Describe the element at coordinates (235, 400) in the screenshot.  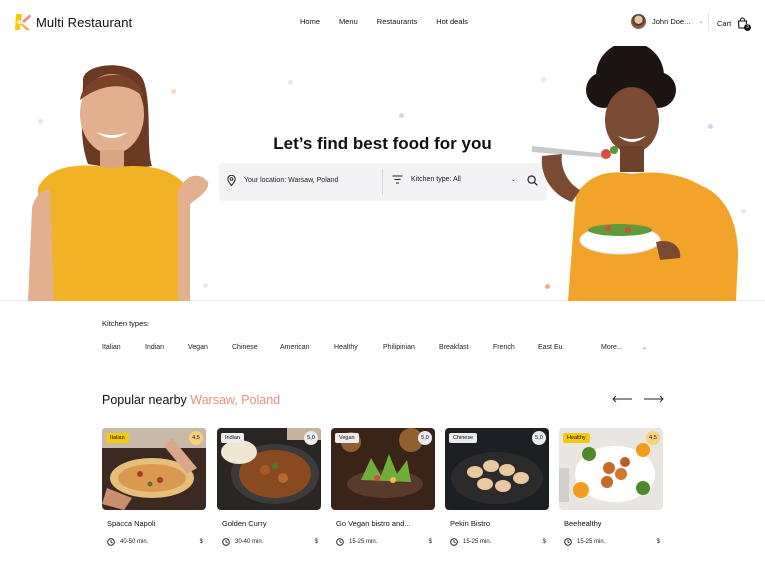
I see `popular-nearby-location: Warsaw, Poland` at that location.